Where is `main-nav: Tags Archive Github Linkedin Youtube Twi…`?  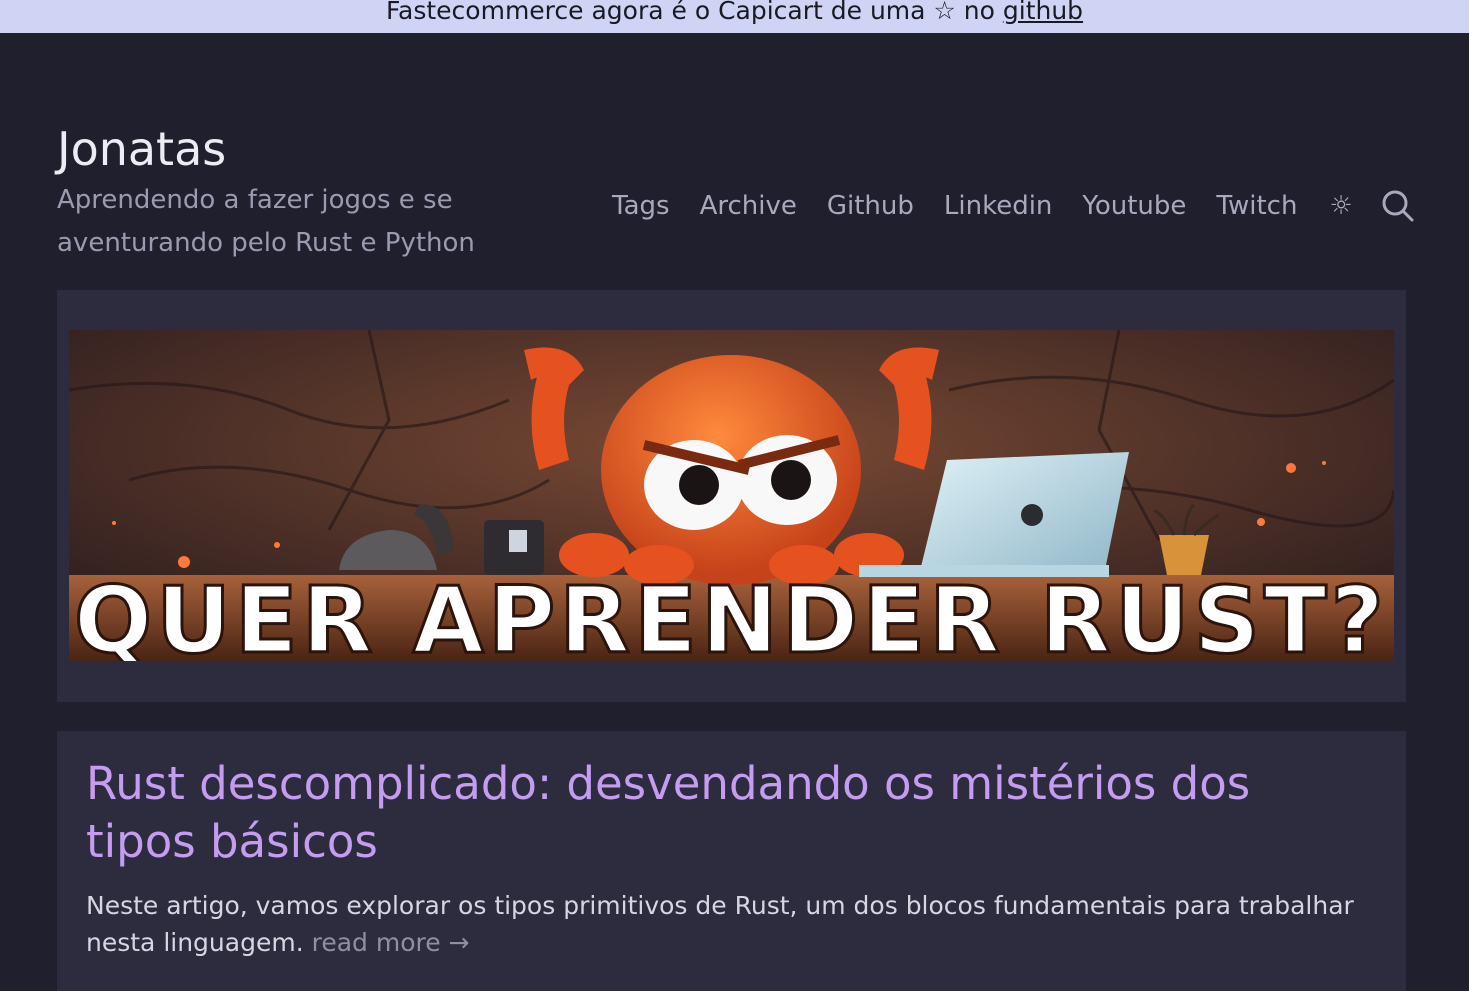
main-nav: Tags Archive Github Linkedin Youtube Twi… is located at coordinates (1013, 206).